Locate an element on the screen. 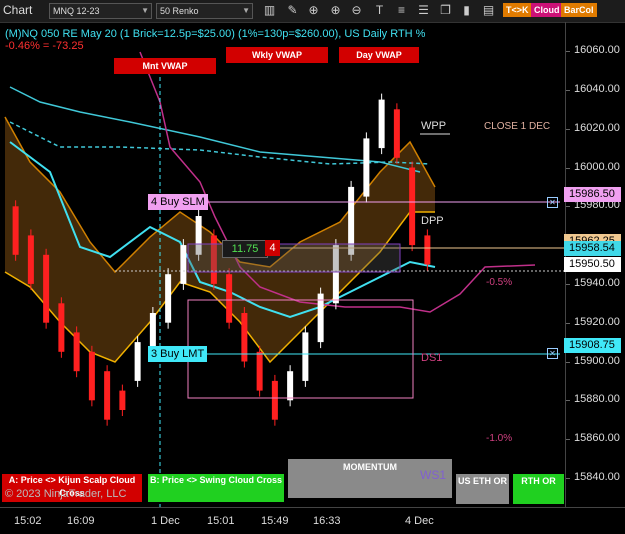 Image resolution: width=625 pixels, height=534 pixels. chevron-down-icon: ▼ is located at coordinates (246, 10).